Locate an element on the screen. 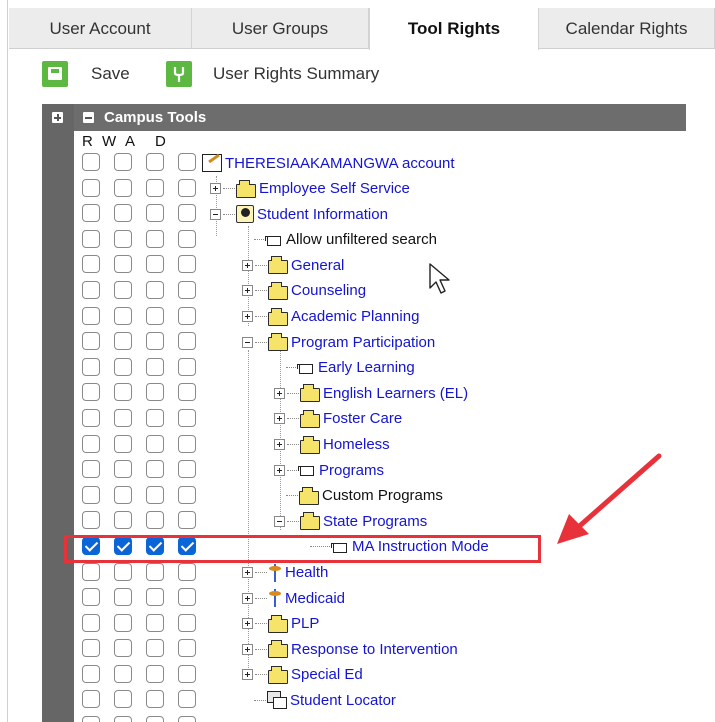 This screenshot has height=722, width=715. tree-node-label: Programs is located at coordinates (351, 470).